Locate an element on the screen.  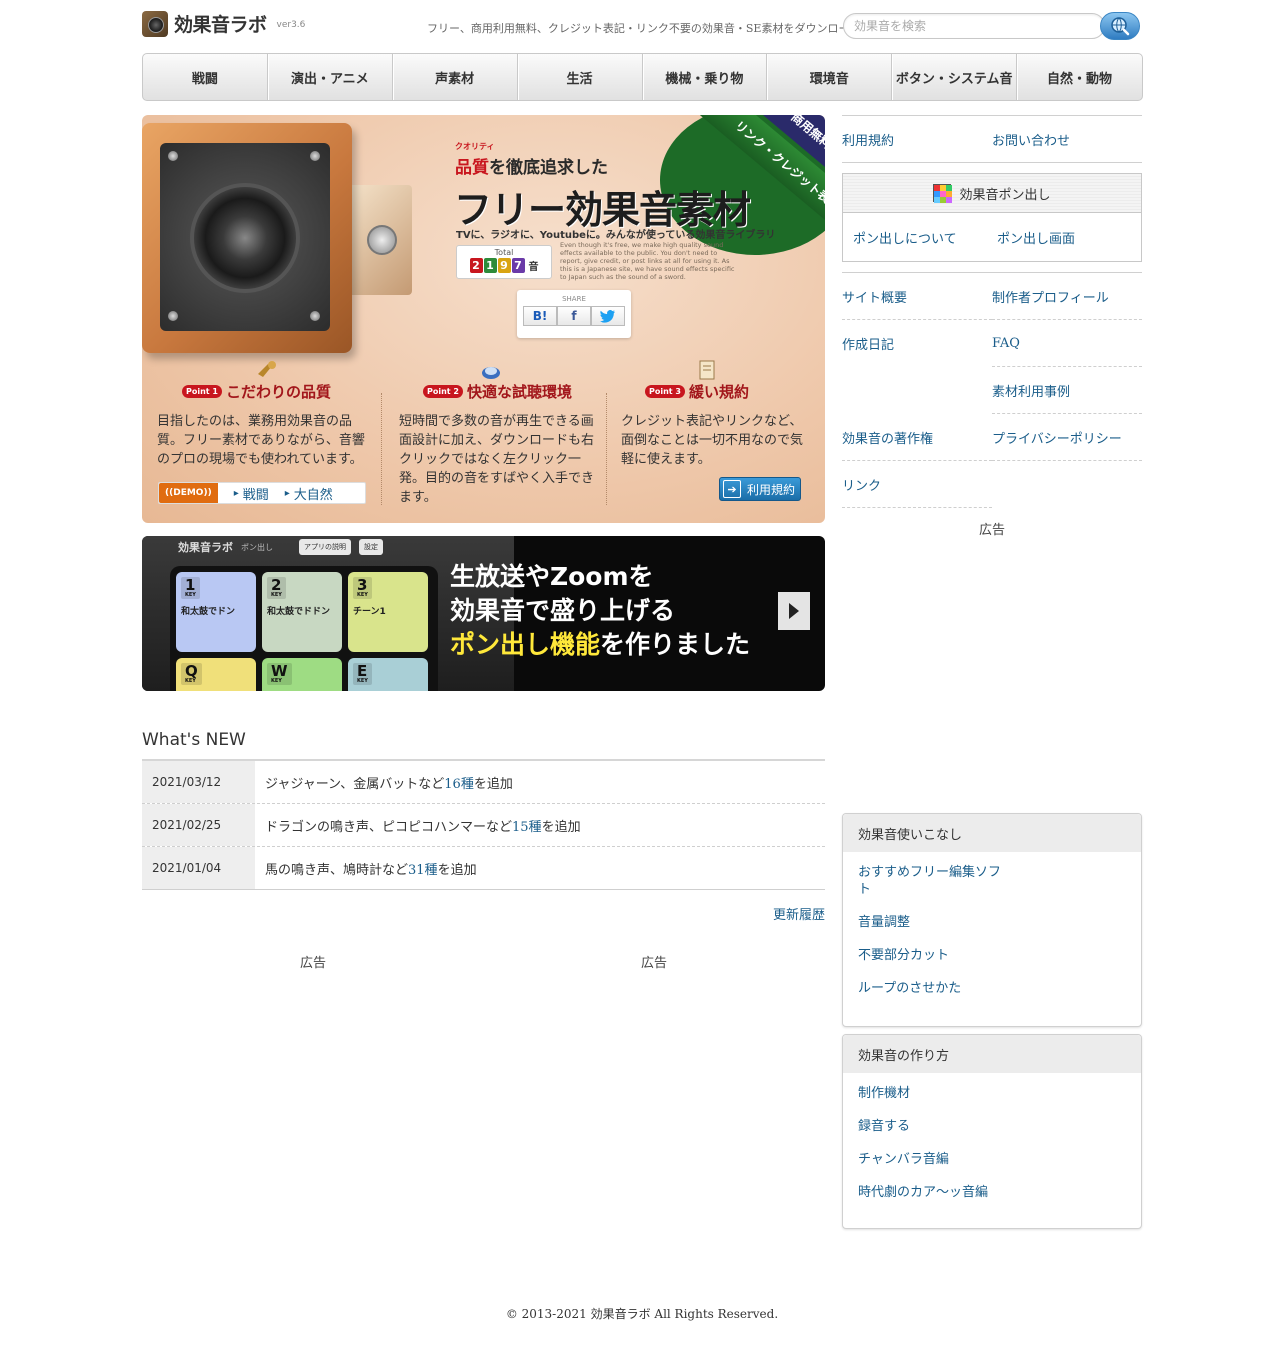
nav-item-ambient: 環境音 is located at coordinates (830, 77).